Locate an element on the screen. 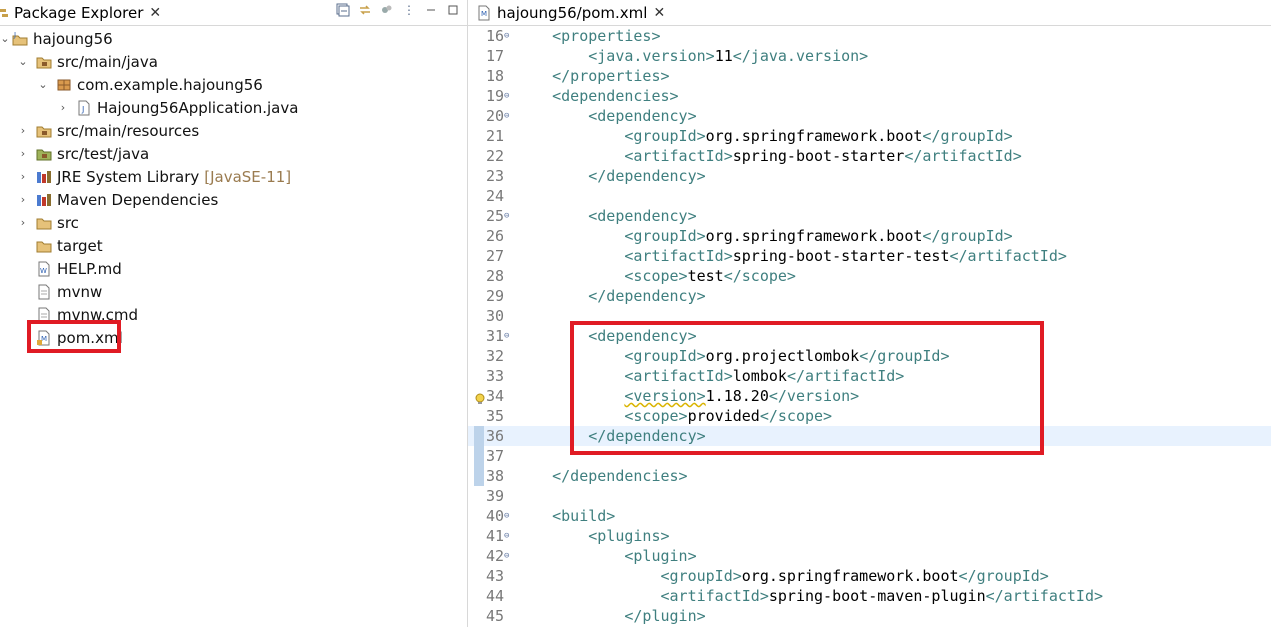 This screenshot has width=1271, height=627. tree-item-package: ⌄ com.example.hajoung56 is located at coordinates (149, 84).